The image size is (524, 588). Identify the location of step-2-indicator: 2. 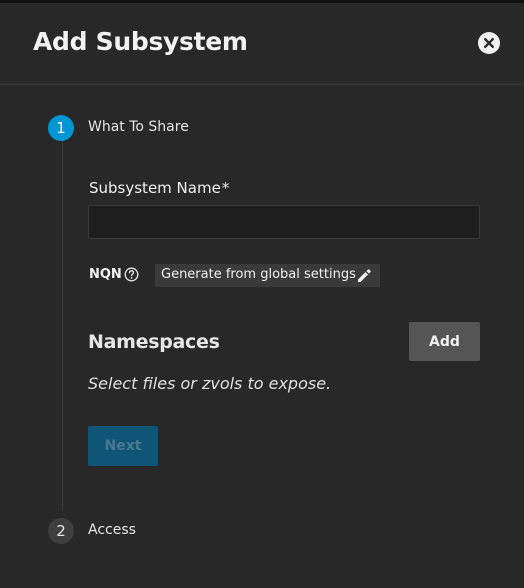
(61, 531).